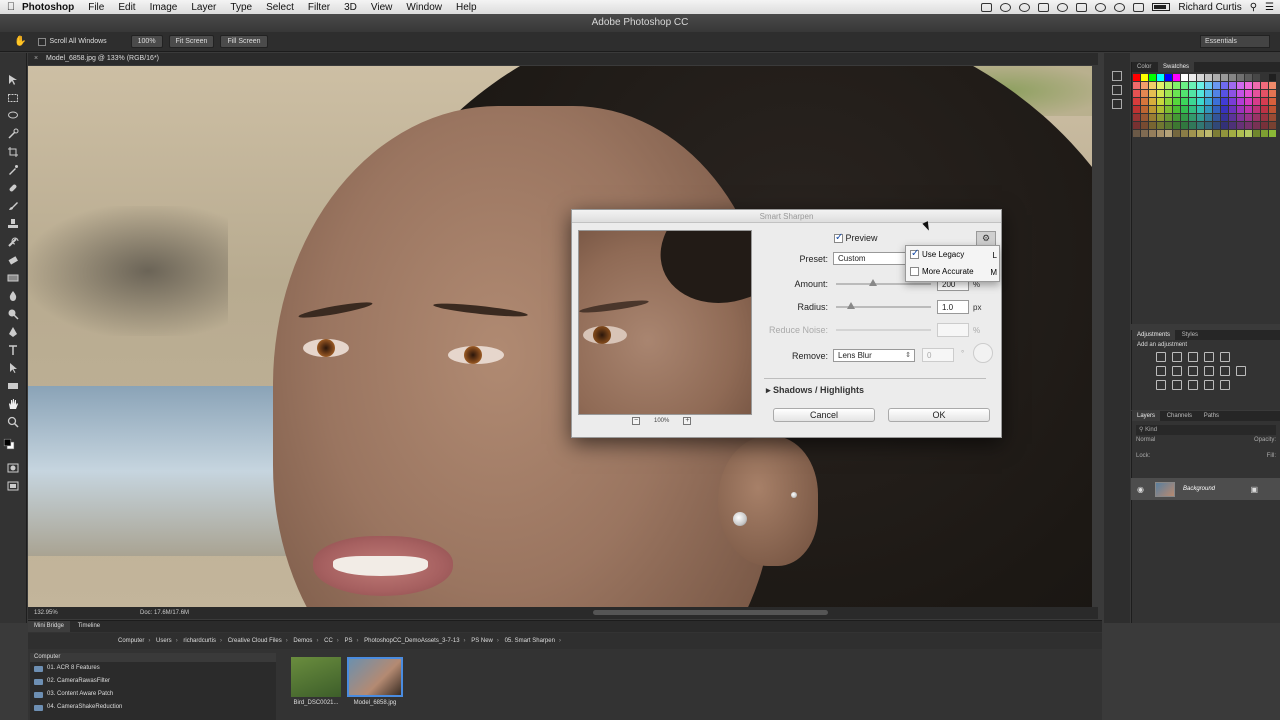  Describe the element at coordinates (482, 641) in the screenshot. I see `breadcrumb-item: PS New` at that location.